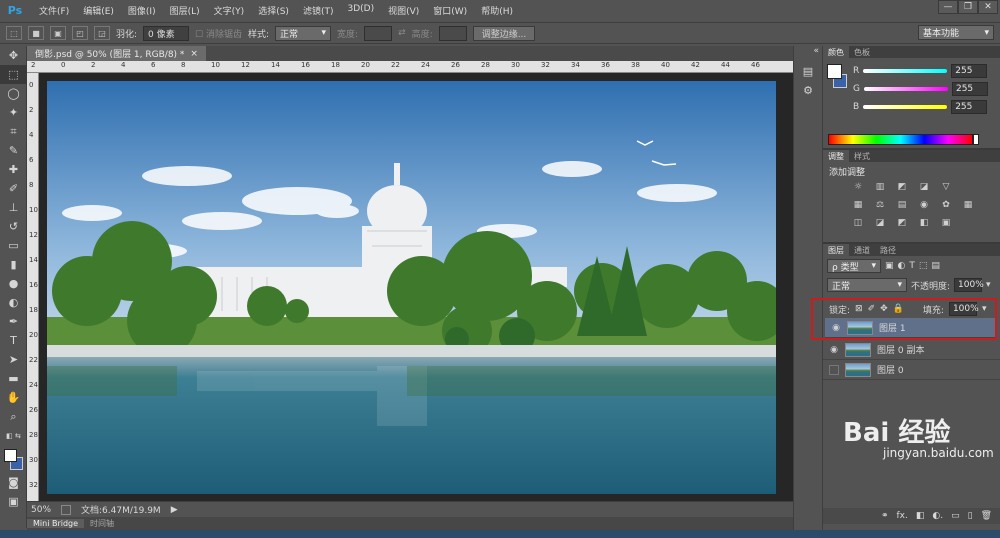 This screenshot has width=1000, height=538. What do you see at coordinates (194, 54) in the screenshot?
I see `close-icon: ×` at bounding box center [194, 54].